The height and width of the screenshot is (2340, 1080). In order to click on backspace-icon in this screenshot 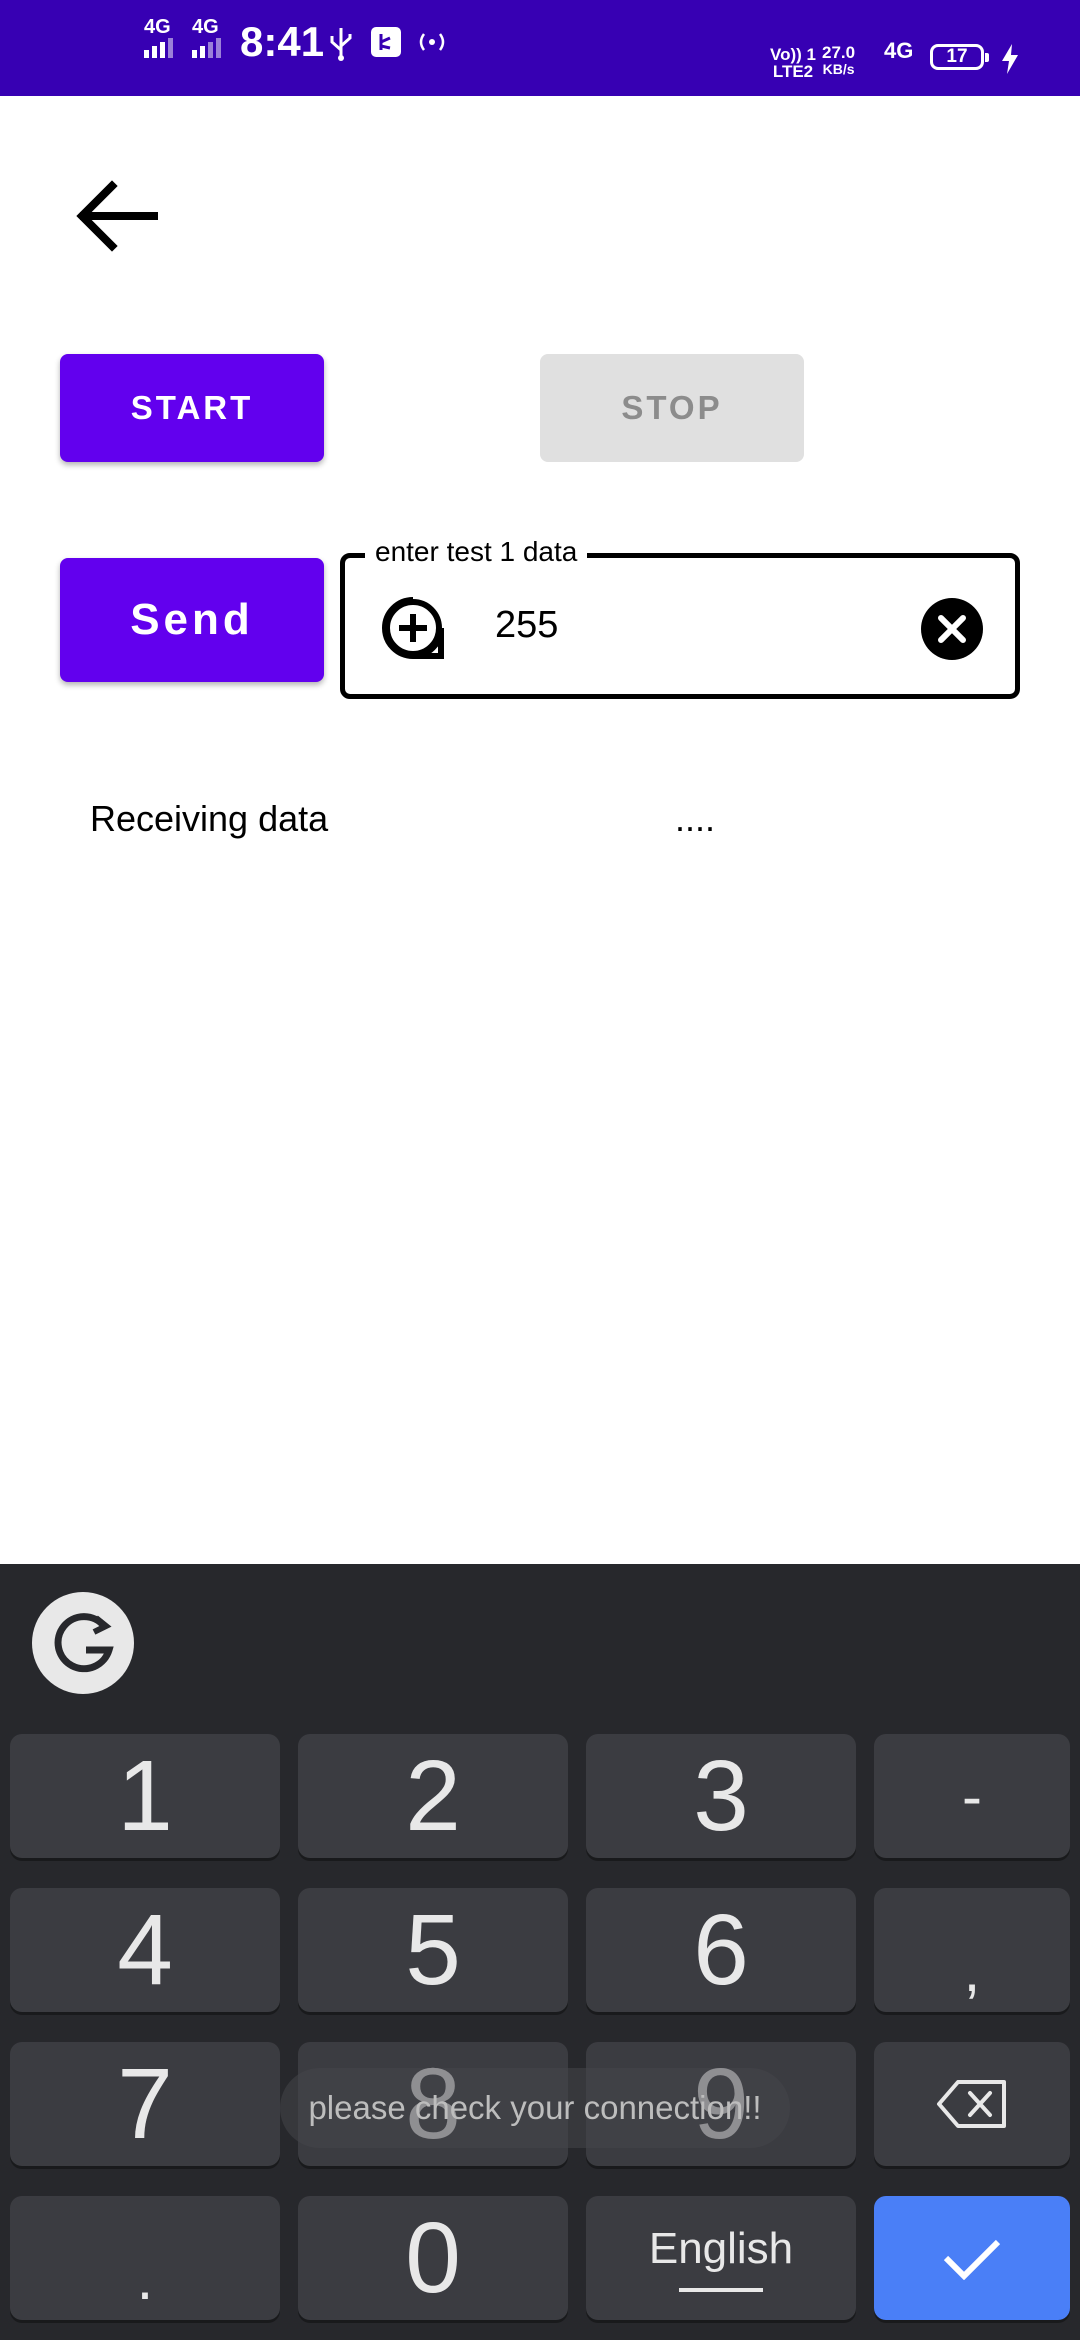, I will do `click(971, 2104)`.